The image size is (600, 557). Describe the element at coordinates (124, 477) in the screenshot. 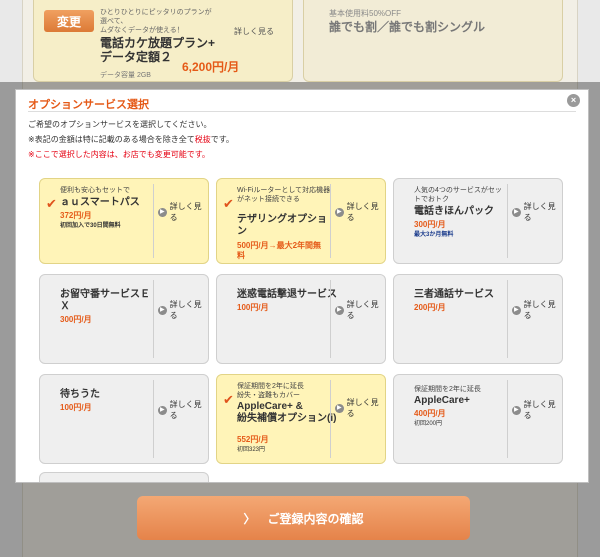

I see `option-card-partial` at that location.